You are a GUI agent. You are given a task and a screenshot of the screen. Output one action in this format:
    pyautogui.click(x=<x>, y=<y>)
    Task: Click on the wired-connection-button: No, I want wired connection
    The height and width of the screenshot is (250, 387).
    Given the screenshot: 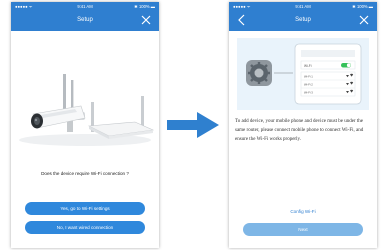 What is the action you would take?
    pyautogui.click(x=85, y=227)
    